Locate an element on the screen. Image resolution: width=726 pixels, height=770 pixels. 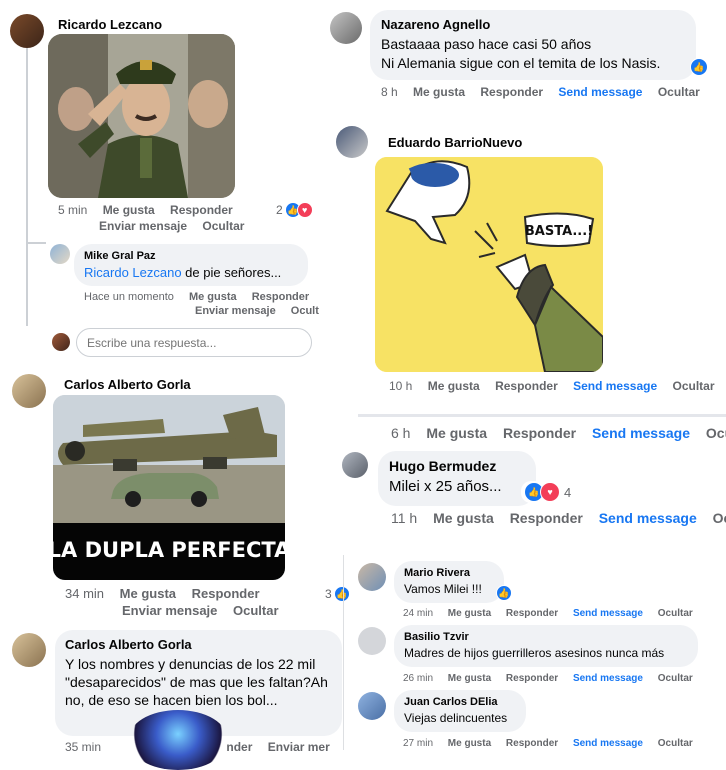
comment-time: 5 min is located at coordinates (72, 210).